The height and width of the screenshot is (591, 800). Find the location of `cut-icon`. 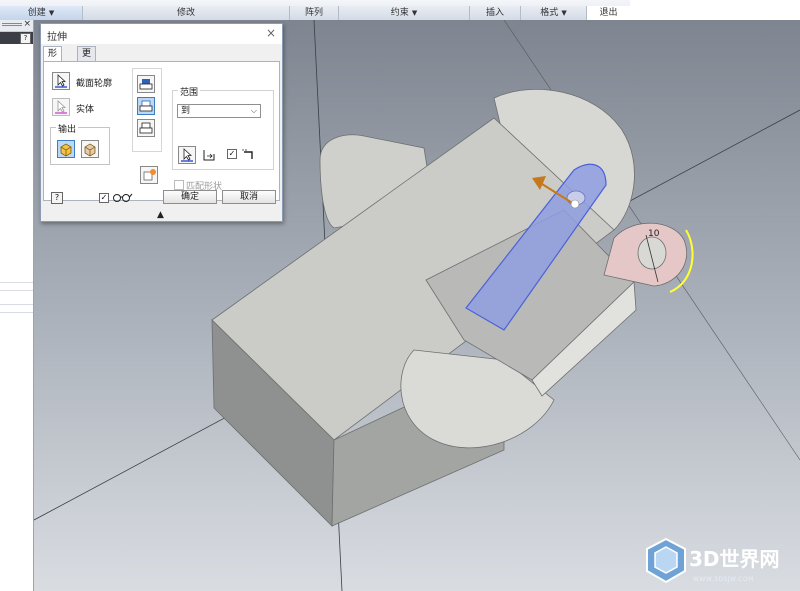

cut-icon is located at coordinates (146, 106).